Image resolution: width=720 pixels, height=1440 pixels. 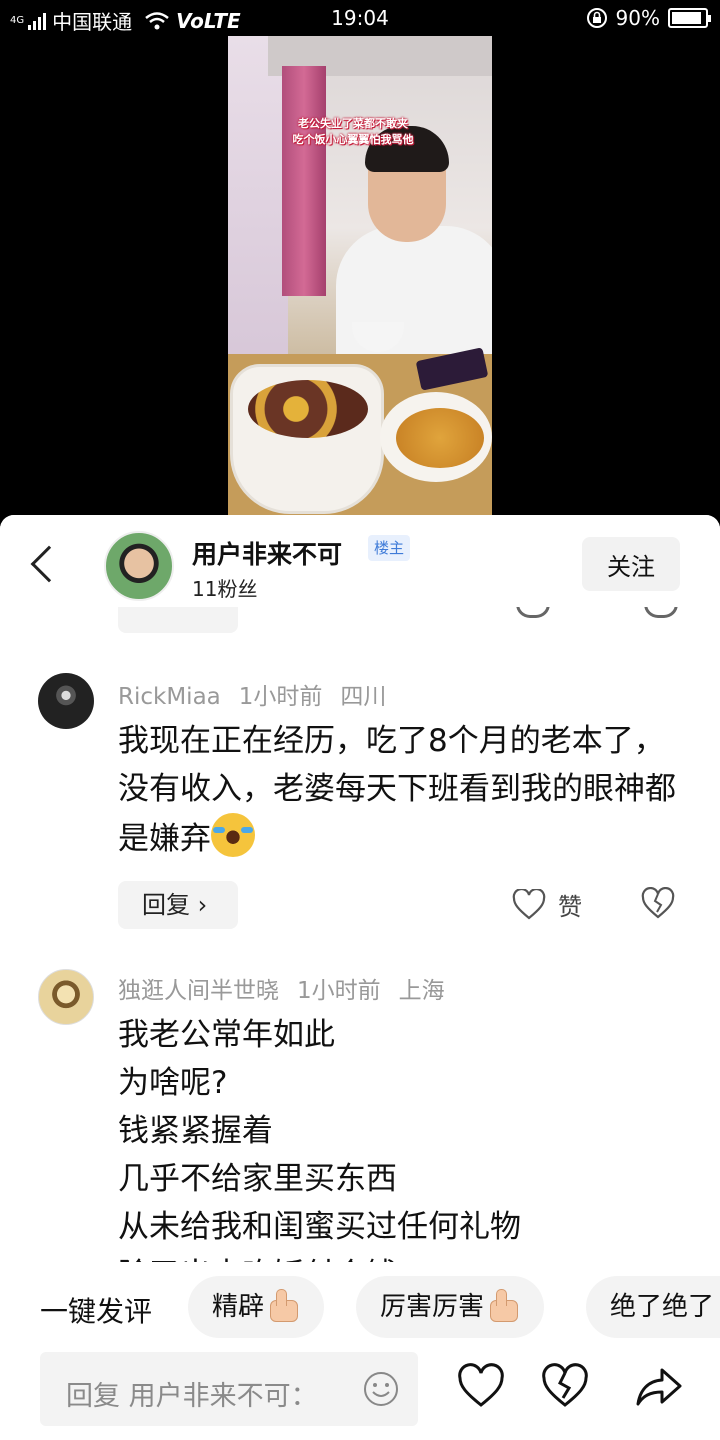 I want to click on chip-label: 绝了绝了, so click(x=662, y=1307).